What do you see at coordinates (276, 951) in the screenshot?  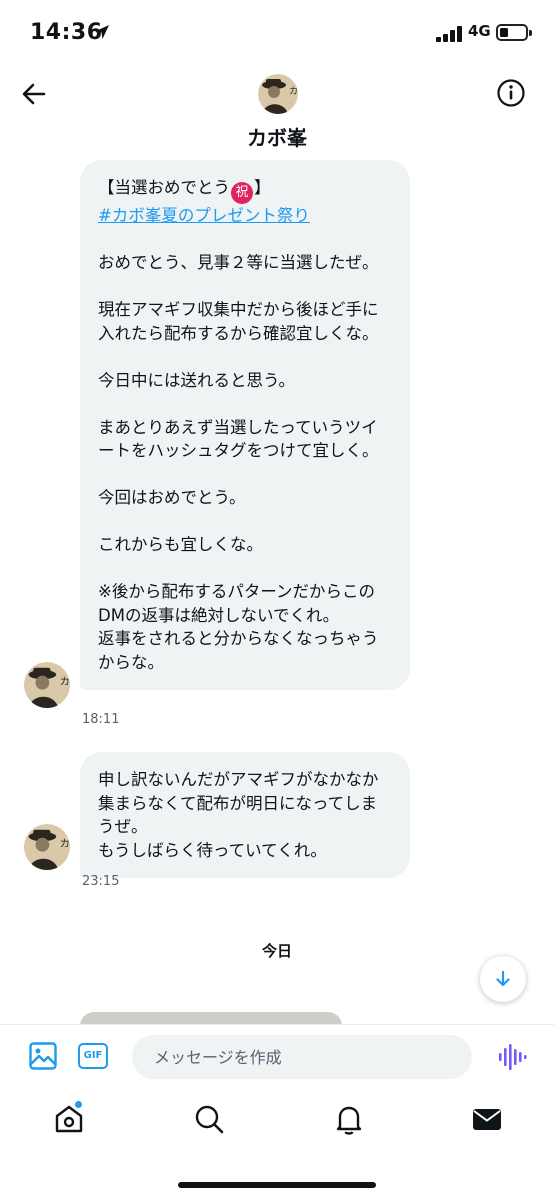 I see `day-separator: 今日` at bounding box center [276, 951].